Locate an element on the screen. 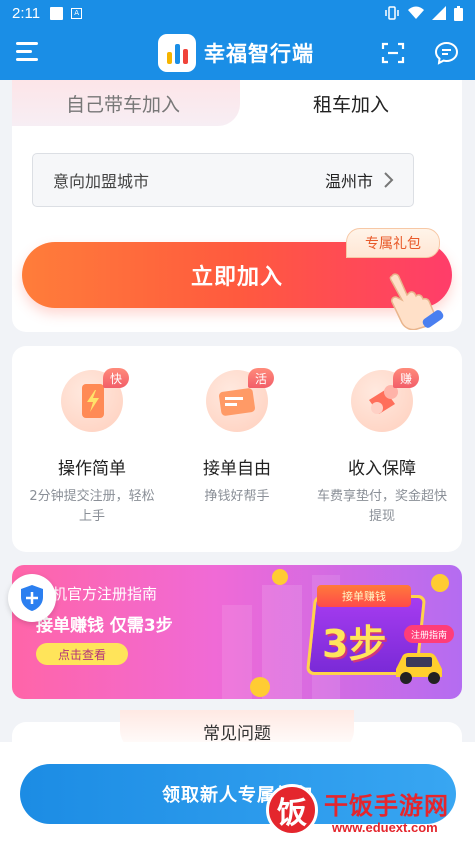 The height and width of the screenshot is (846, 475). feature-desc: 挣钱好帮手 is located at coordinates (237, 496).